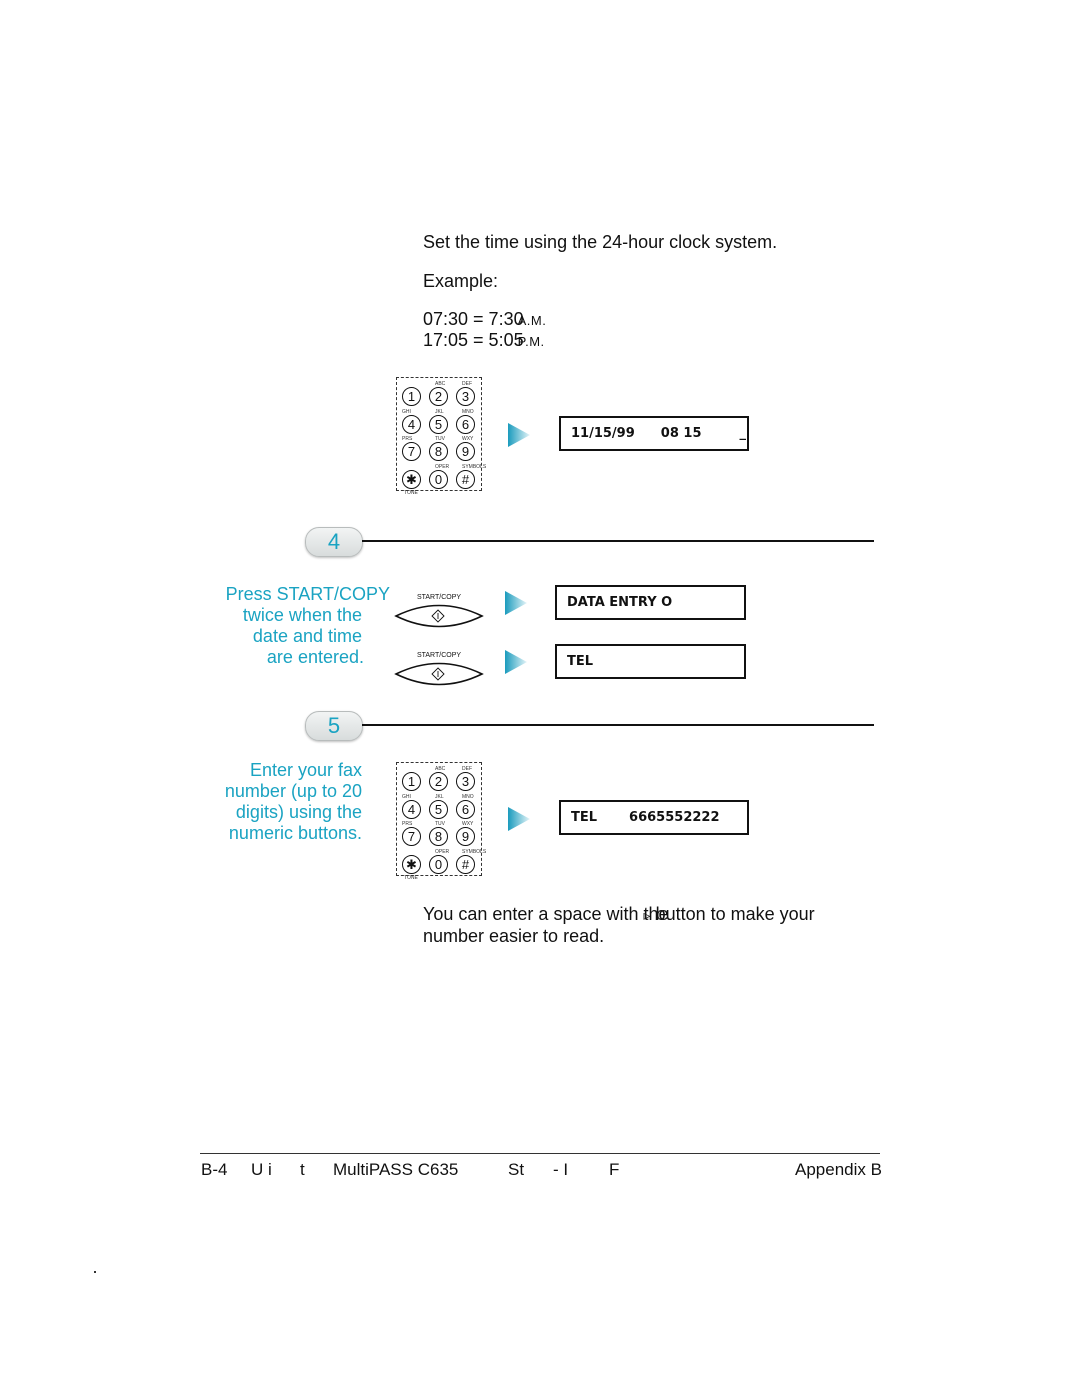 Image resolution: width=1080 pixels, height=1397 pixels. What do you see at coordinates (561, 1169) in the screenshot?
I see `footer-title-part: - I` at bounding box center [561, 1169].